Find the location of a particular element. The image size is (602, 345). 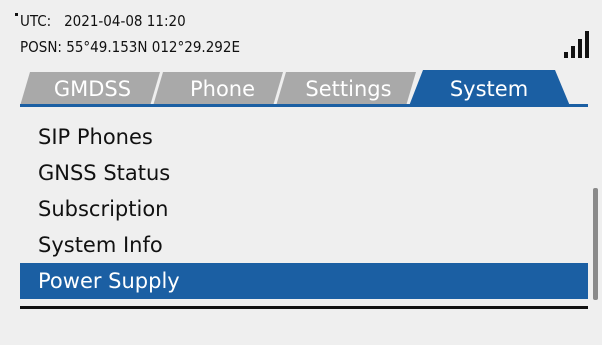

utc-readout: UTC: 2021-04-08 11:20 is located at coordinates (103, 21).